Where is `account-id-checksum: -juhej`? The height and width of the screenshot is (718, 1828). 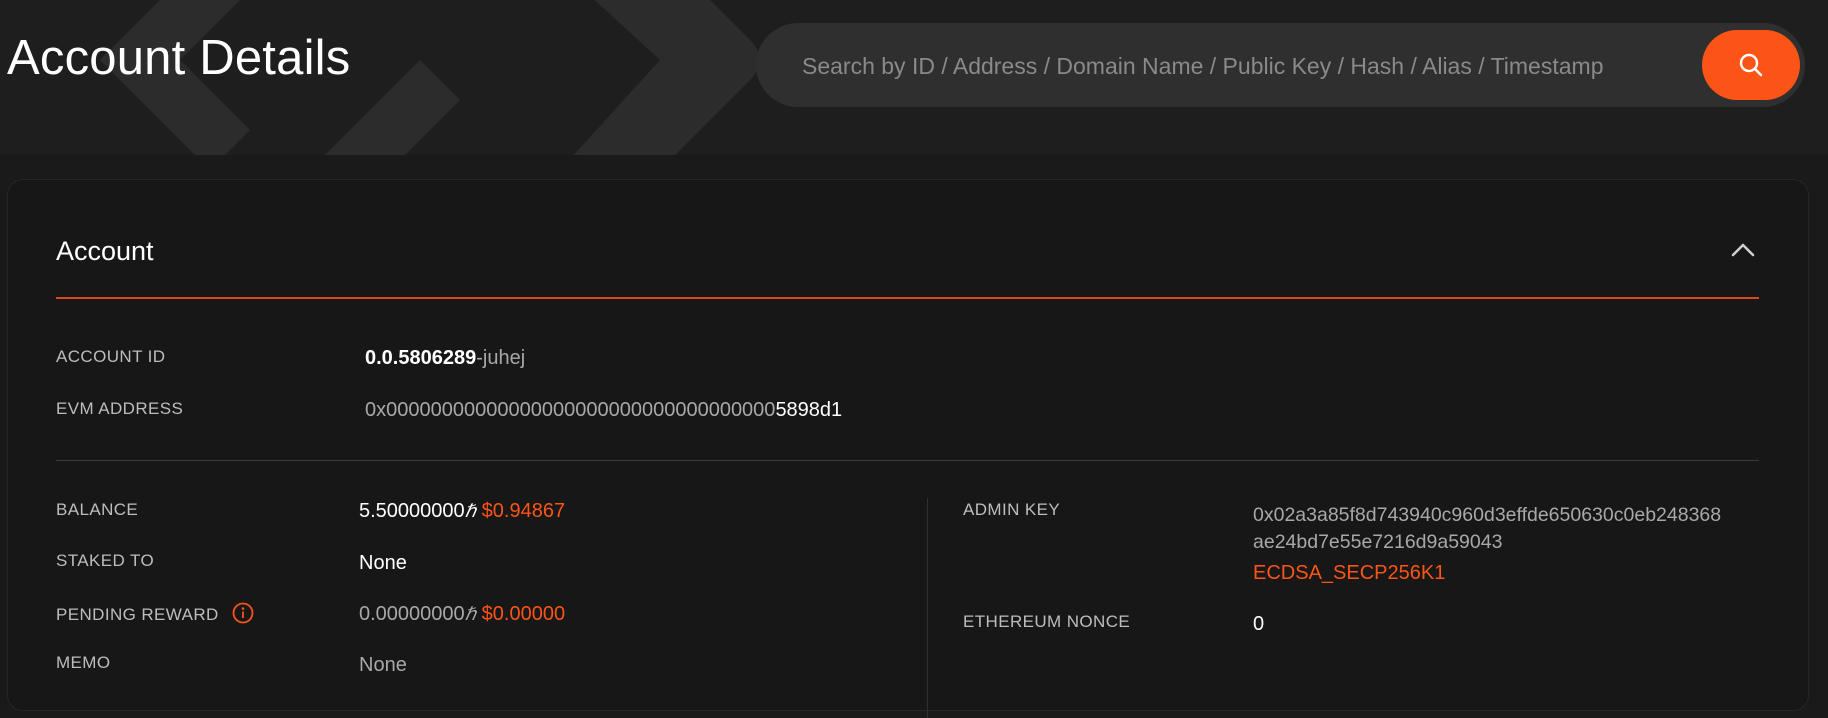
account-id-checksum: -juhej is located at coordinates (501, 358).